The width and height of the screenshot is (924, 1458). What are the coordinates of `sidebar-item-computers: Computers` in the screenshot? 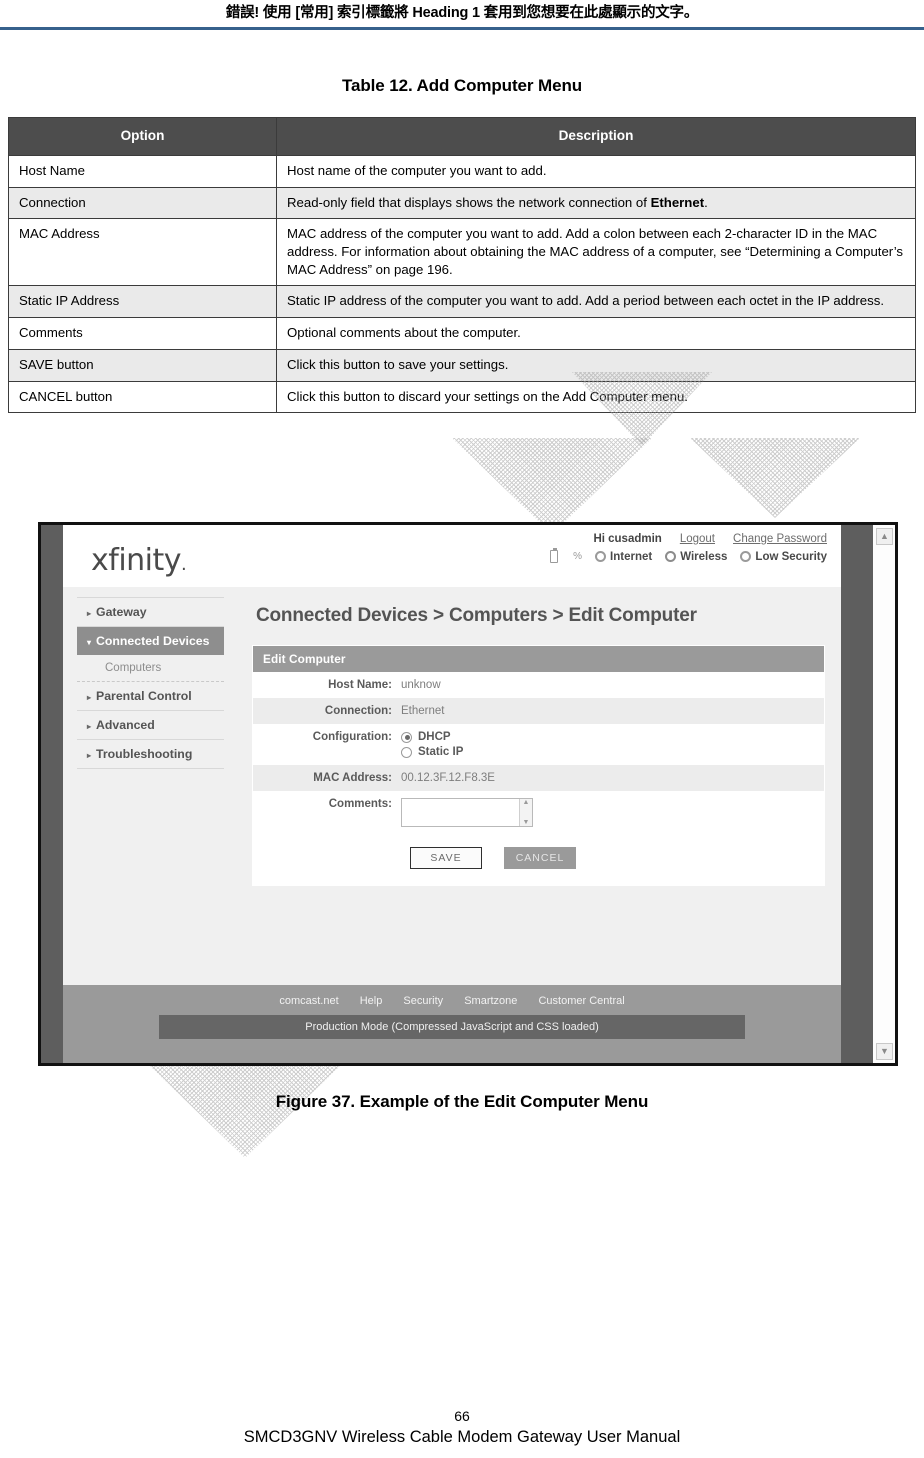 It's located at (150, 668).